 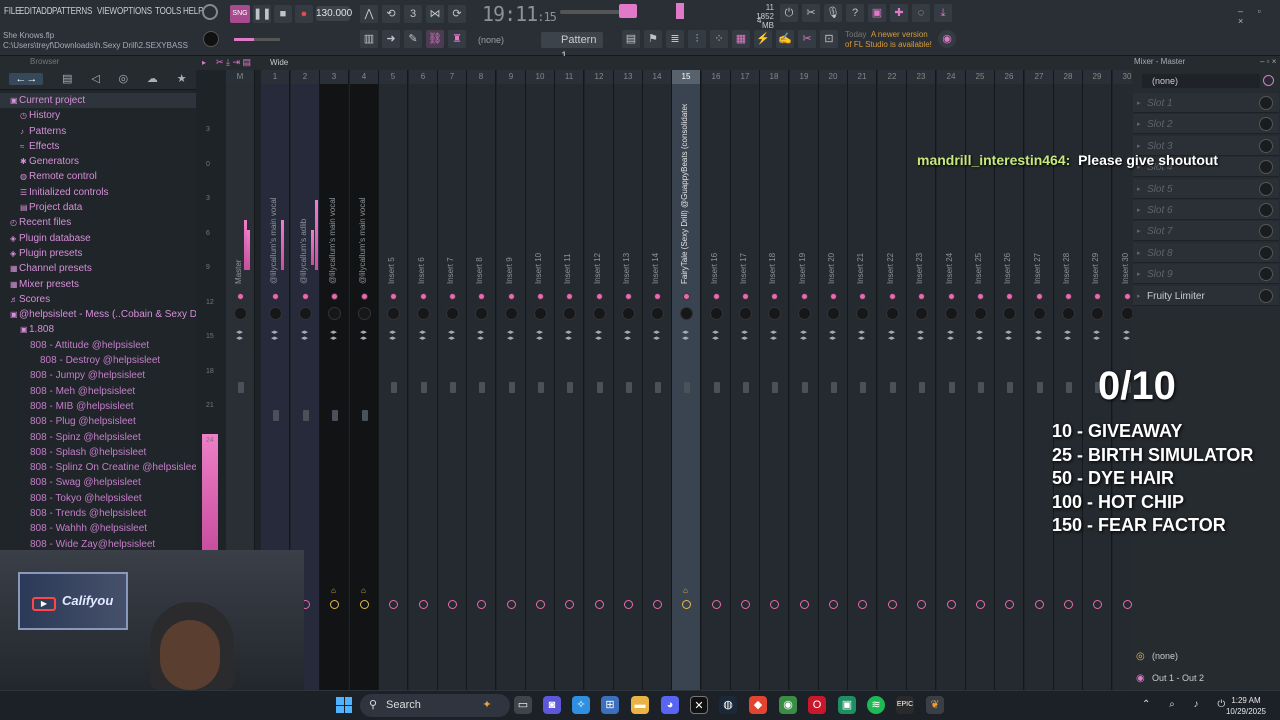 I want to click on track-name: Insert 14, so click(x=658, y=194).